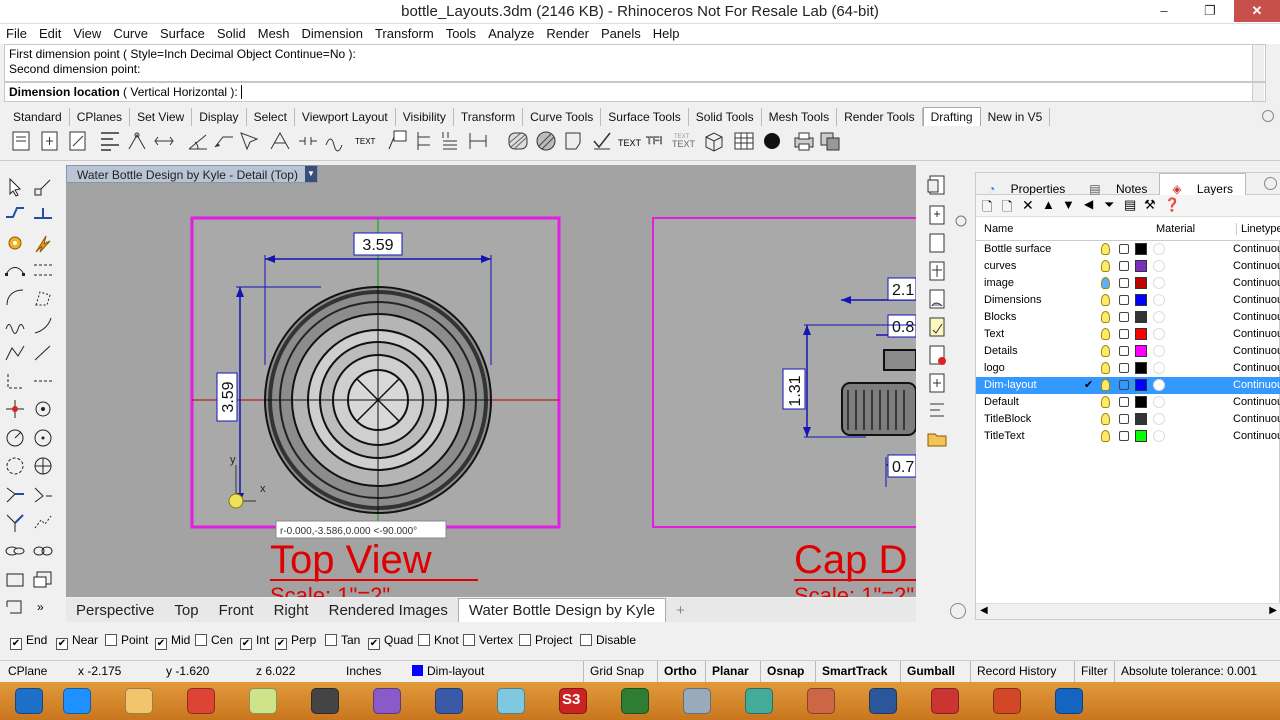 This screenshot has width=1280, height=720. I want to click on layer-name: Dim-layout, so click(1010, 385).